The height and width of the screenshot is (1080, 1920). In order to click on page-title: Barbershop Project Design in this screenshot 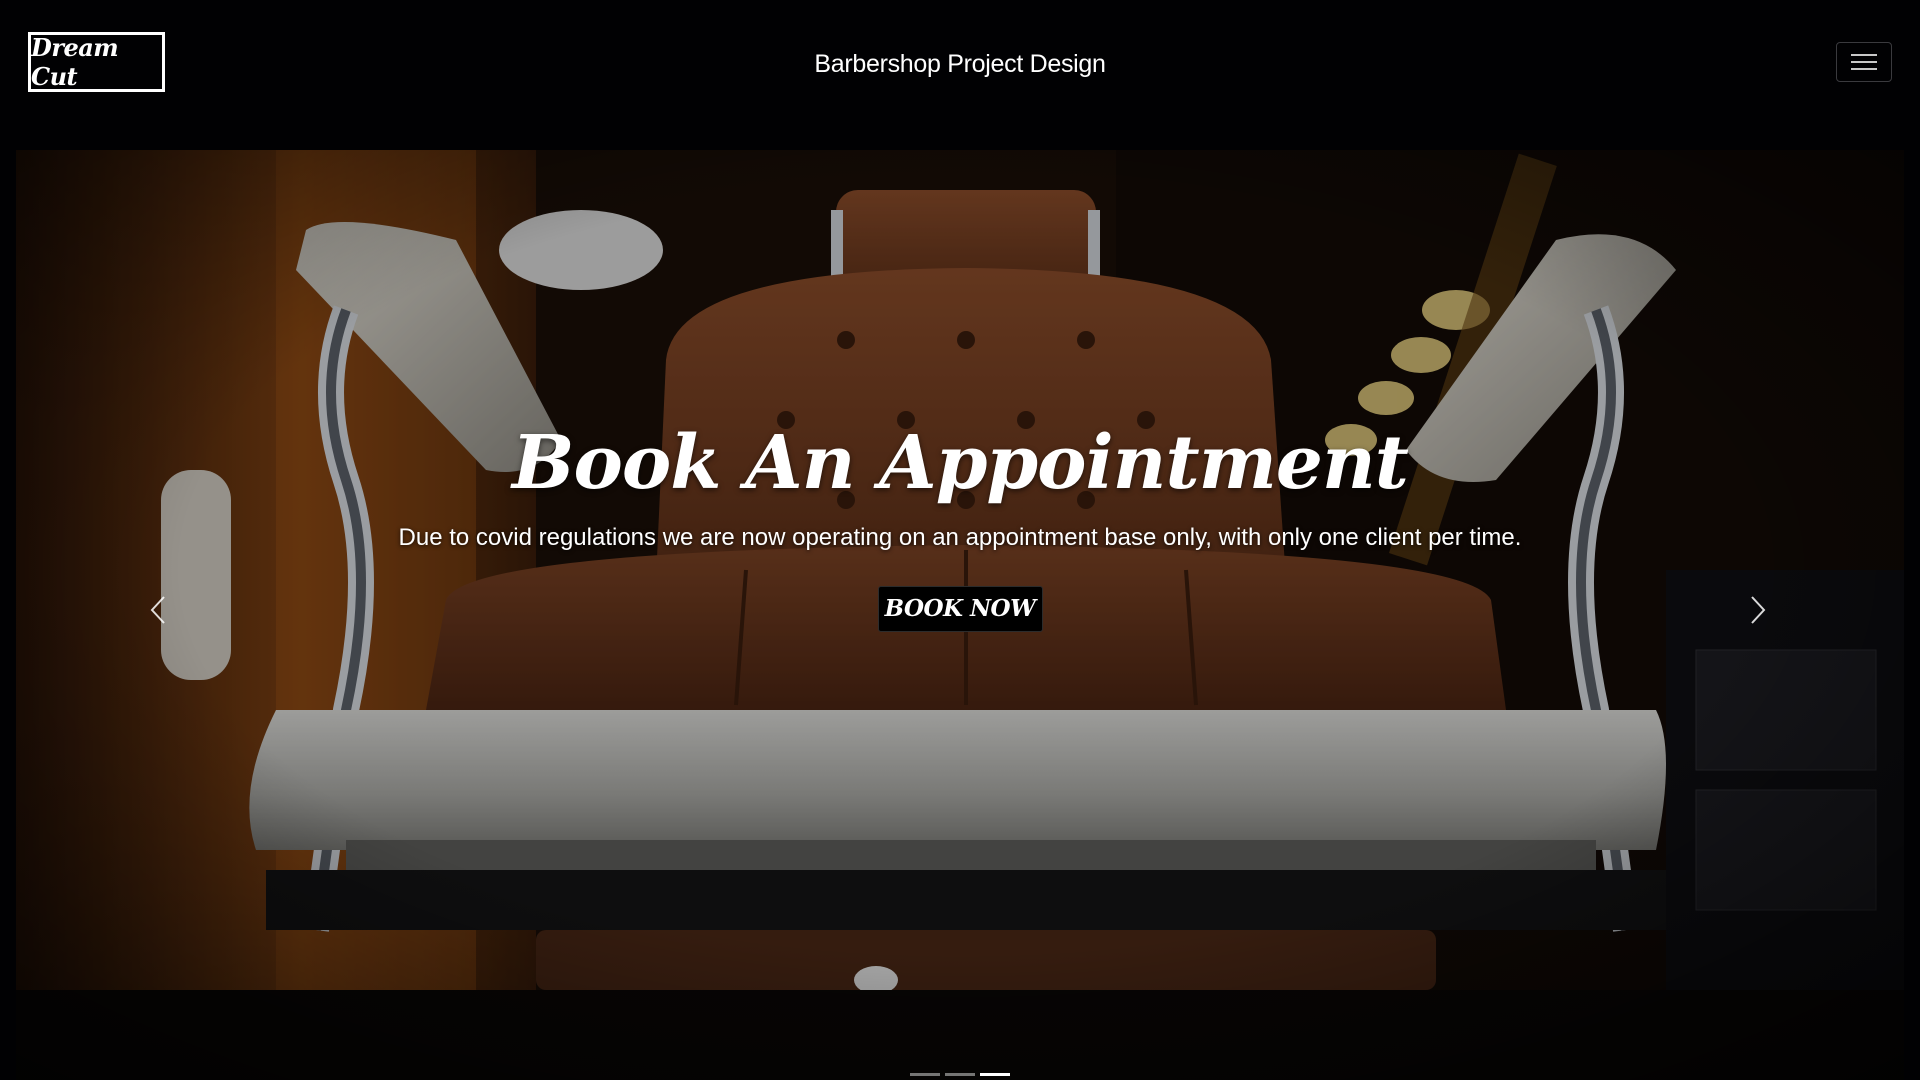, I will do `click(960, 64)`.